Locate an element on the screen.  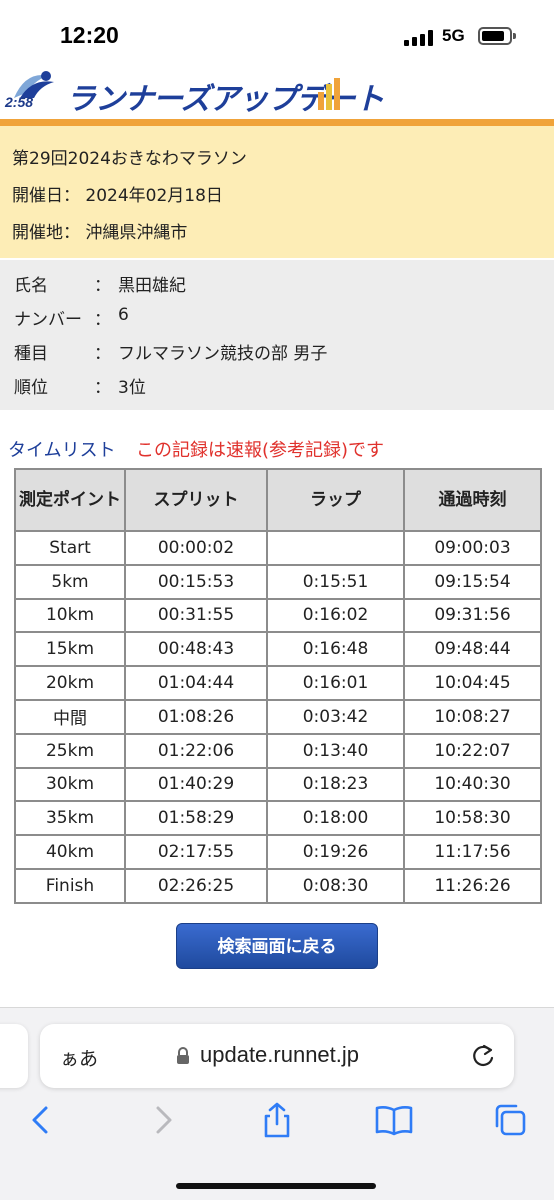
checkpoint-cell: 10km is located at coordinates (70, 615).